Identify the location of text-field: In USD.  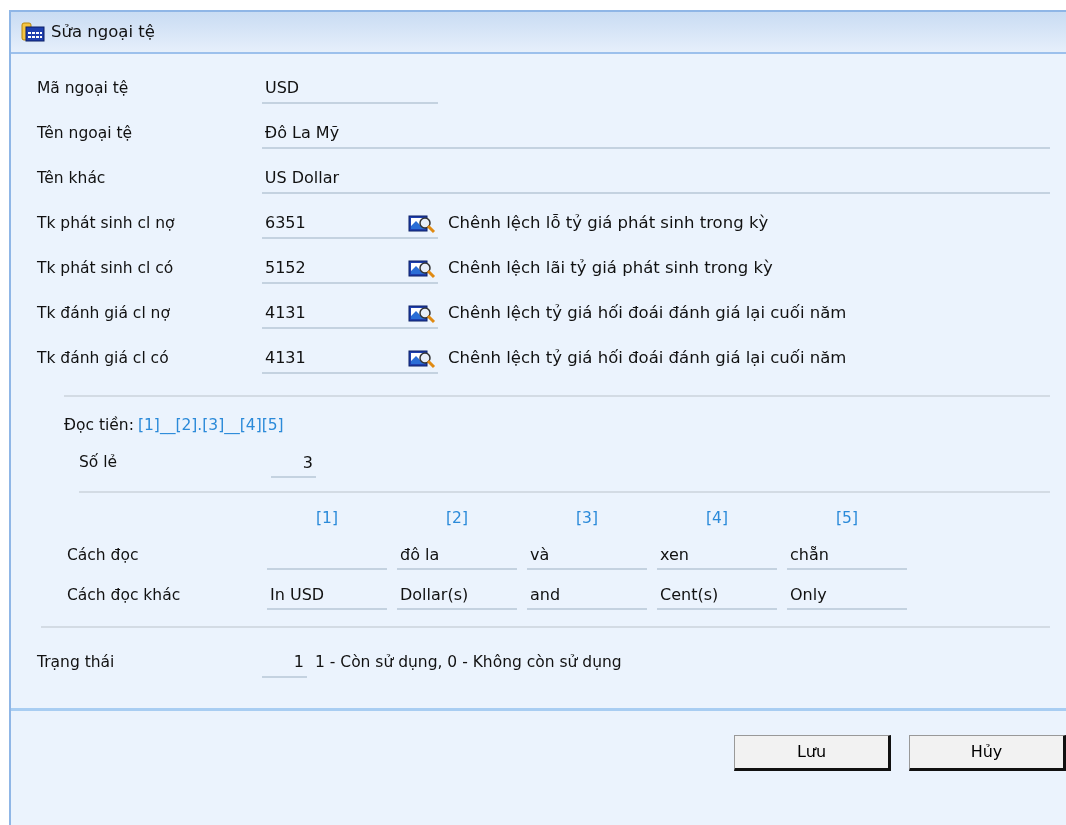
(327, 595).